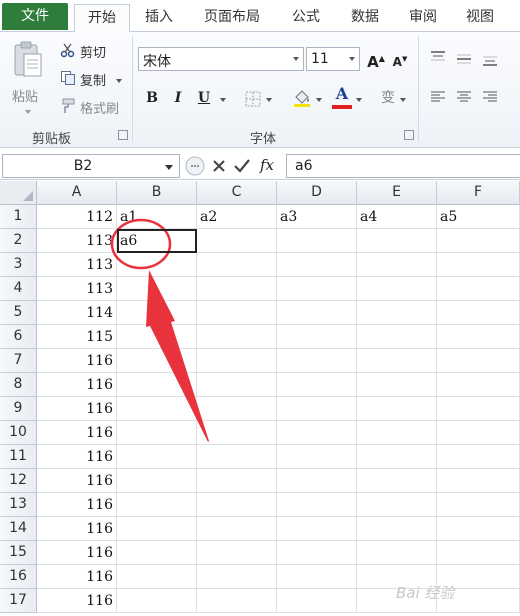  I want to click on cell-a12: 116, so click(77, 481).